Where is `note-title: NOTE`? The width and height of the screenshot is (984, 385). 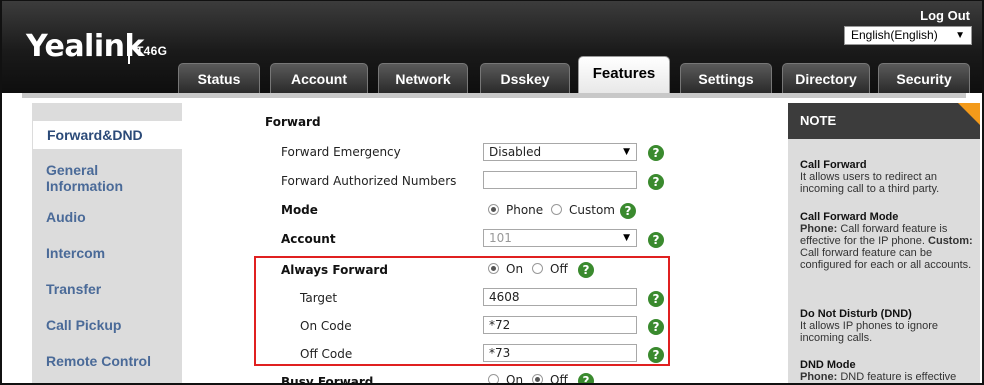 note-title: NOTE is located at coordinates (818, 120).